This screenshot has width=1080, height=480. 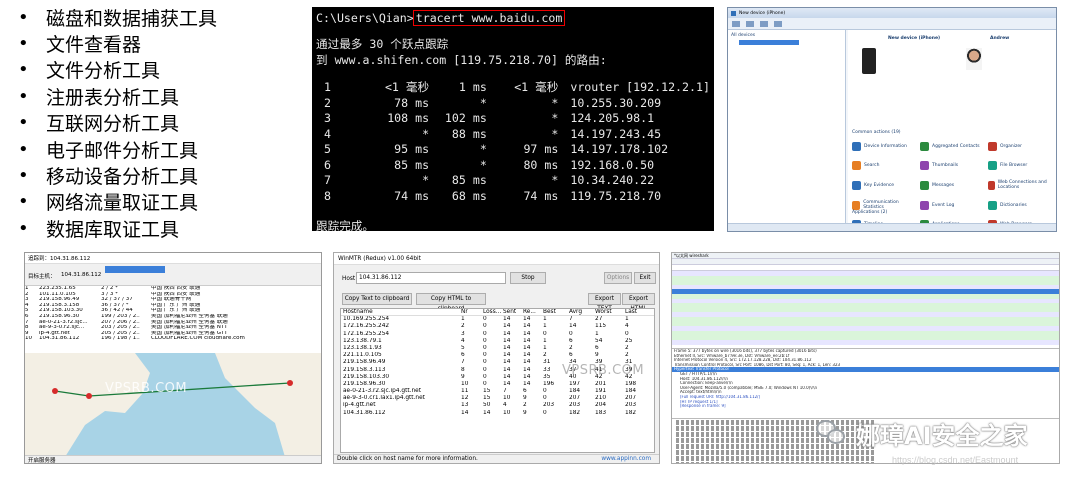 I want to click on table-row: 221.11.0.105 6 0 14 14 2 6 9 2, so click(x=497, y=355).